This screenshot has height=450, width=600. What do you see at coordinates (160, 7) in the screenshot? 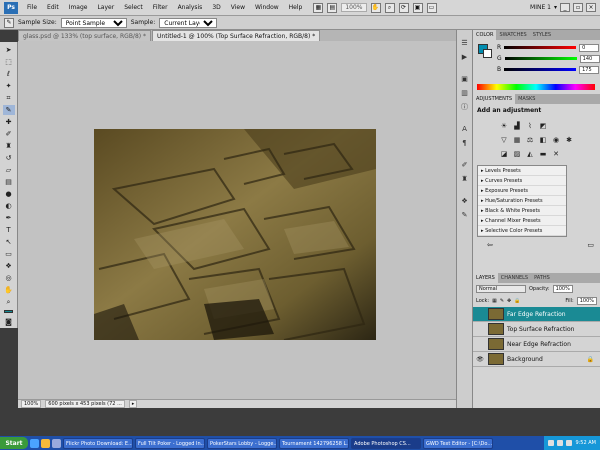
I see `menu-filter: Filter` at bounding box center [160, 7].